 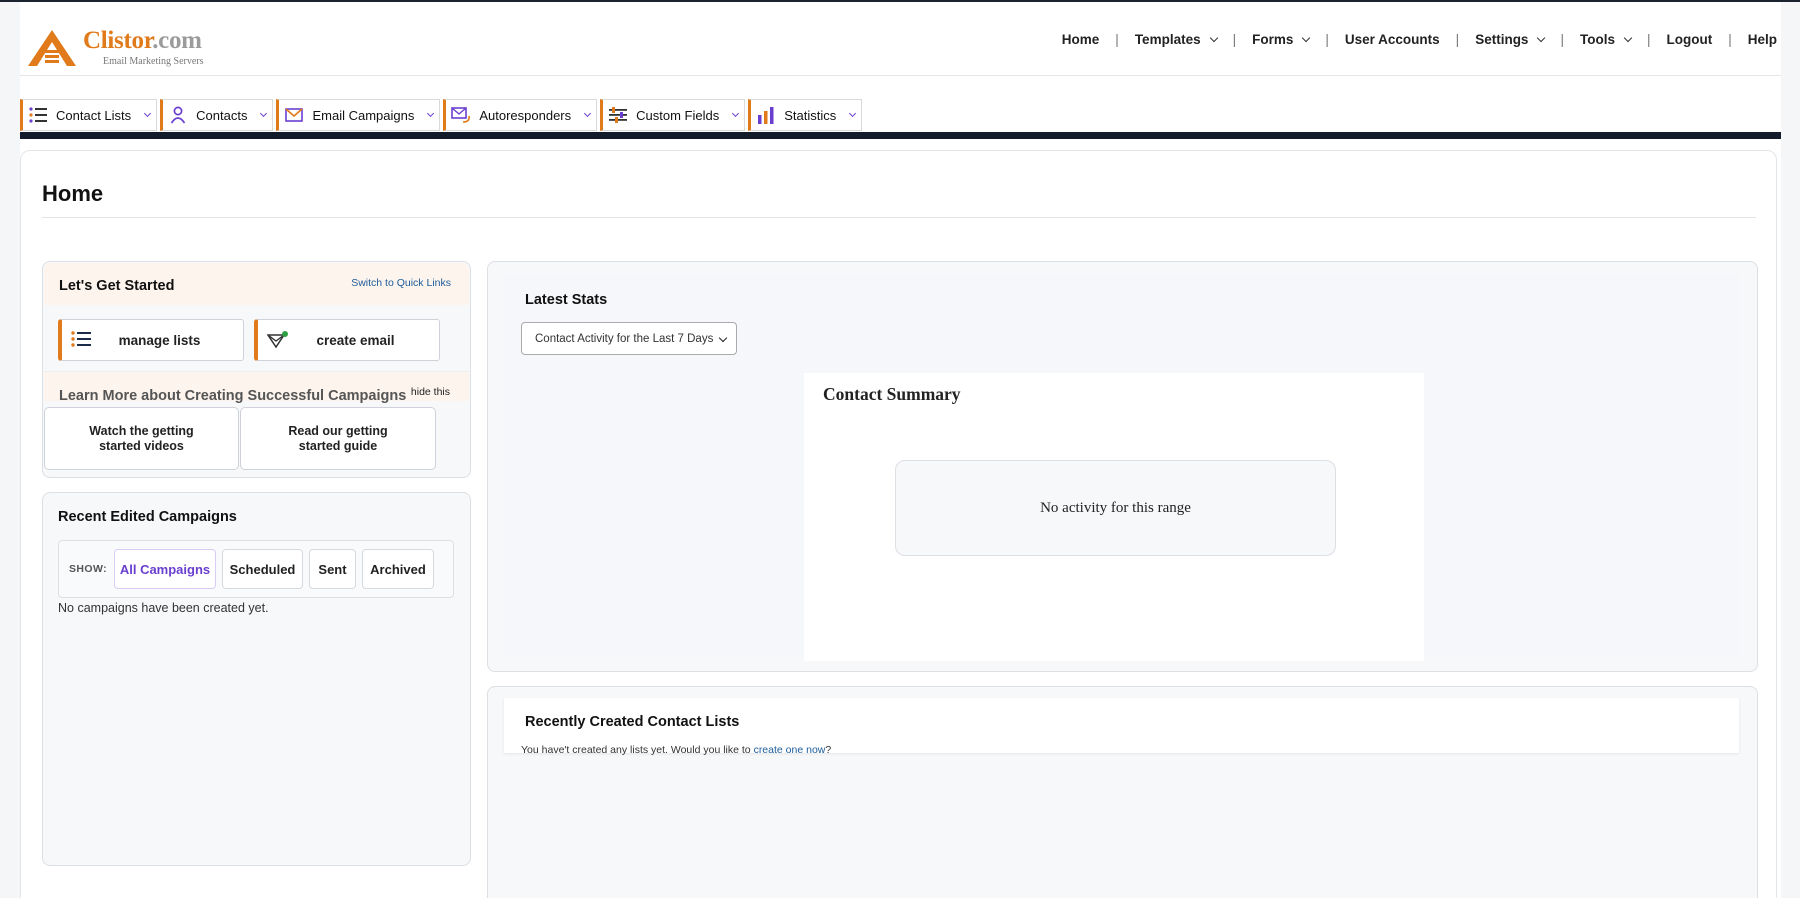 What do you see at coordinates (398, 569) in the screenshot?
I see `filter-archived: Archived` at bounding box center [398, 569].